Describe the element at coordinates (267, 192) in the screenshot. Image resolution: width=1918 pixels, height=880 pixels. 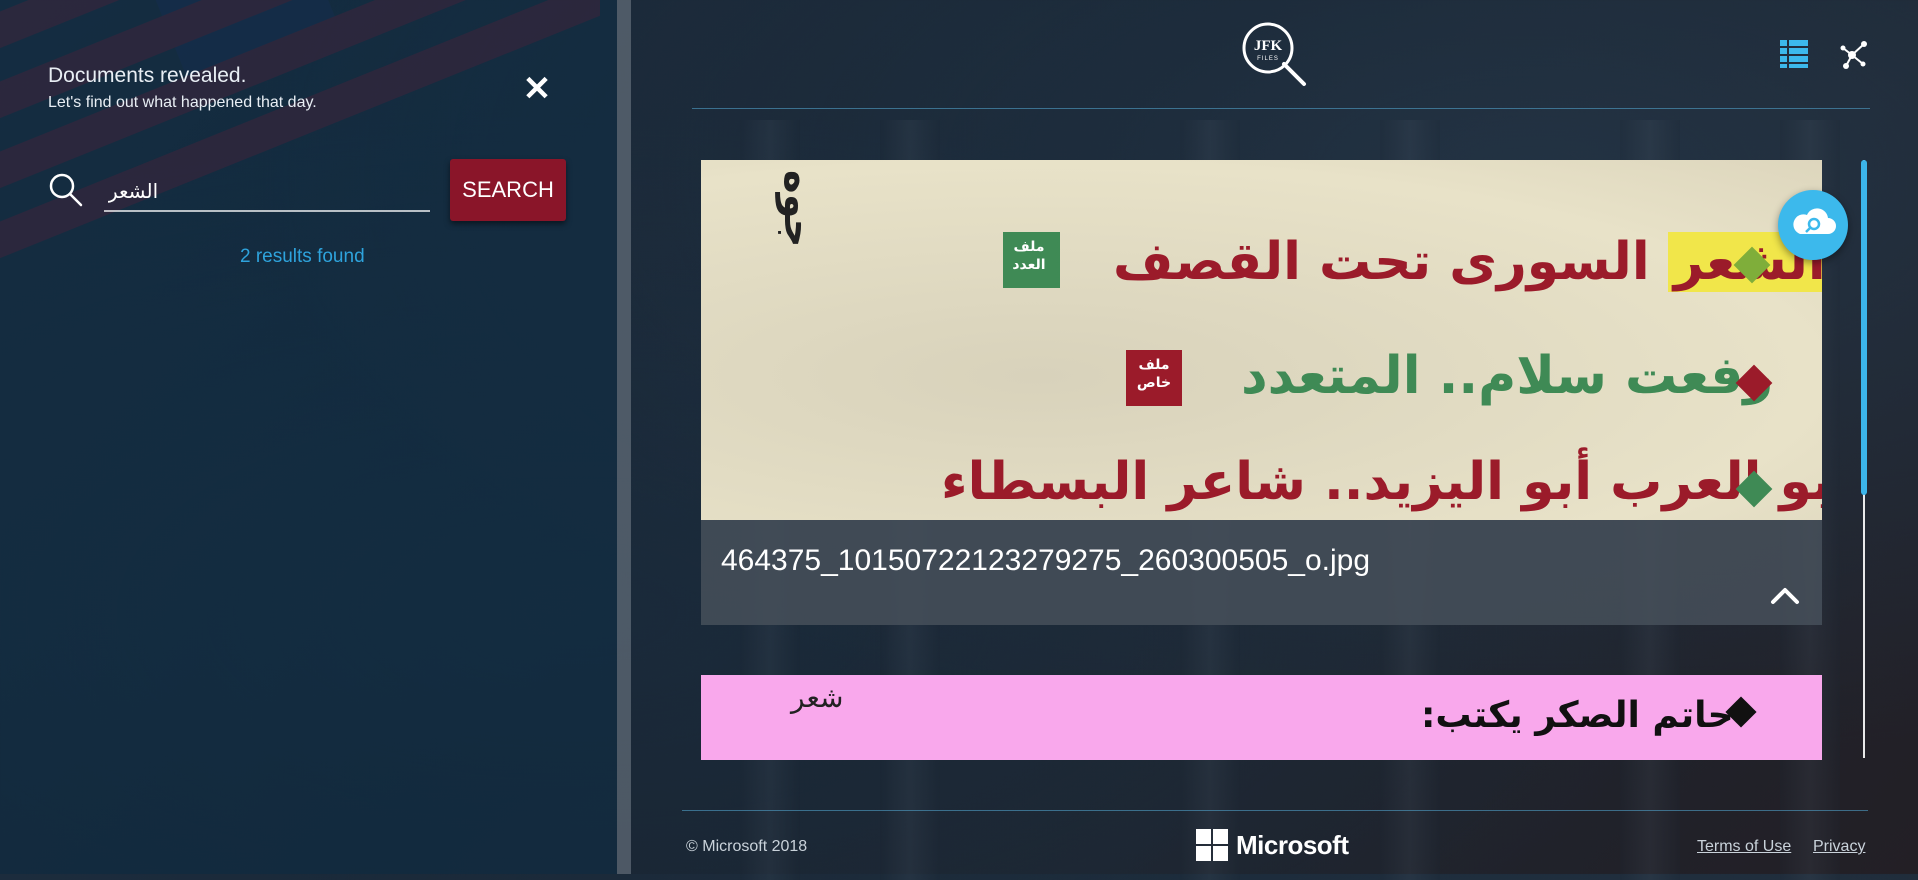
I see `search-input` at that location.